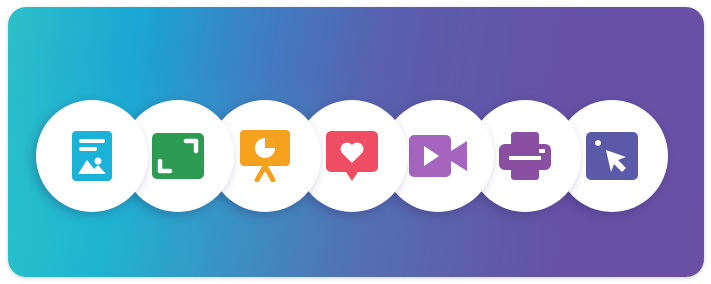  I want to click on fullscreen-icon, so click(178, 156).